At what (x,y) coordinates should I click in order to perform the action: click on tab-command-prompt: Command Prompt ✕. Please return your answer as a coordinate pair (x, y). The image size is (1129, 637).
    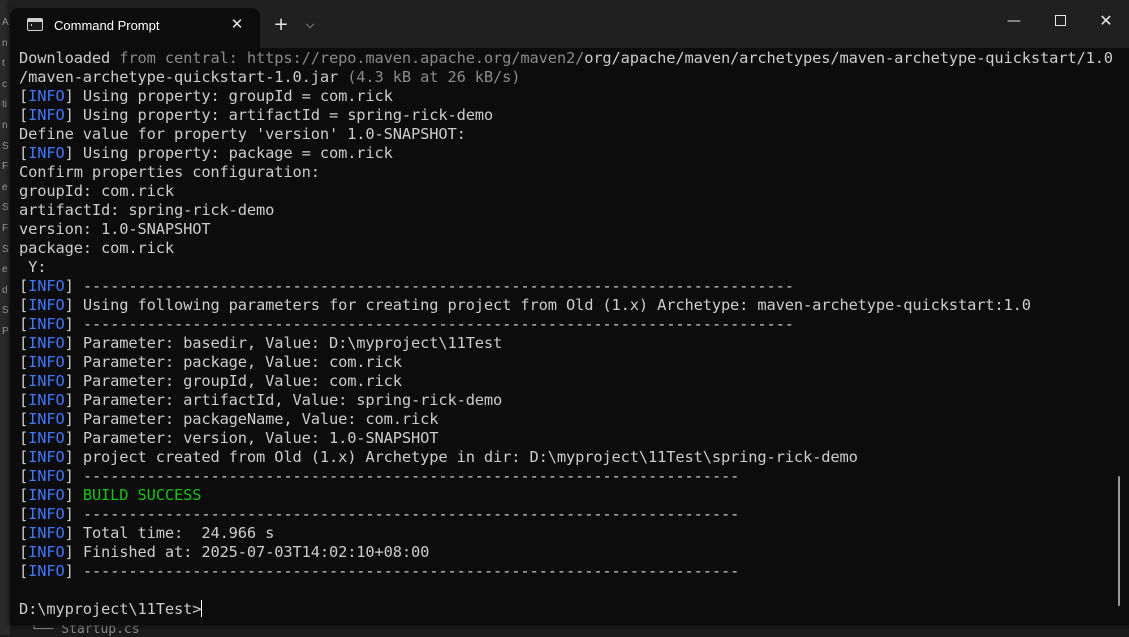
    Looking at the image, I should click on (135, 28).